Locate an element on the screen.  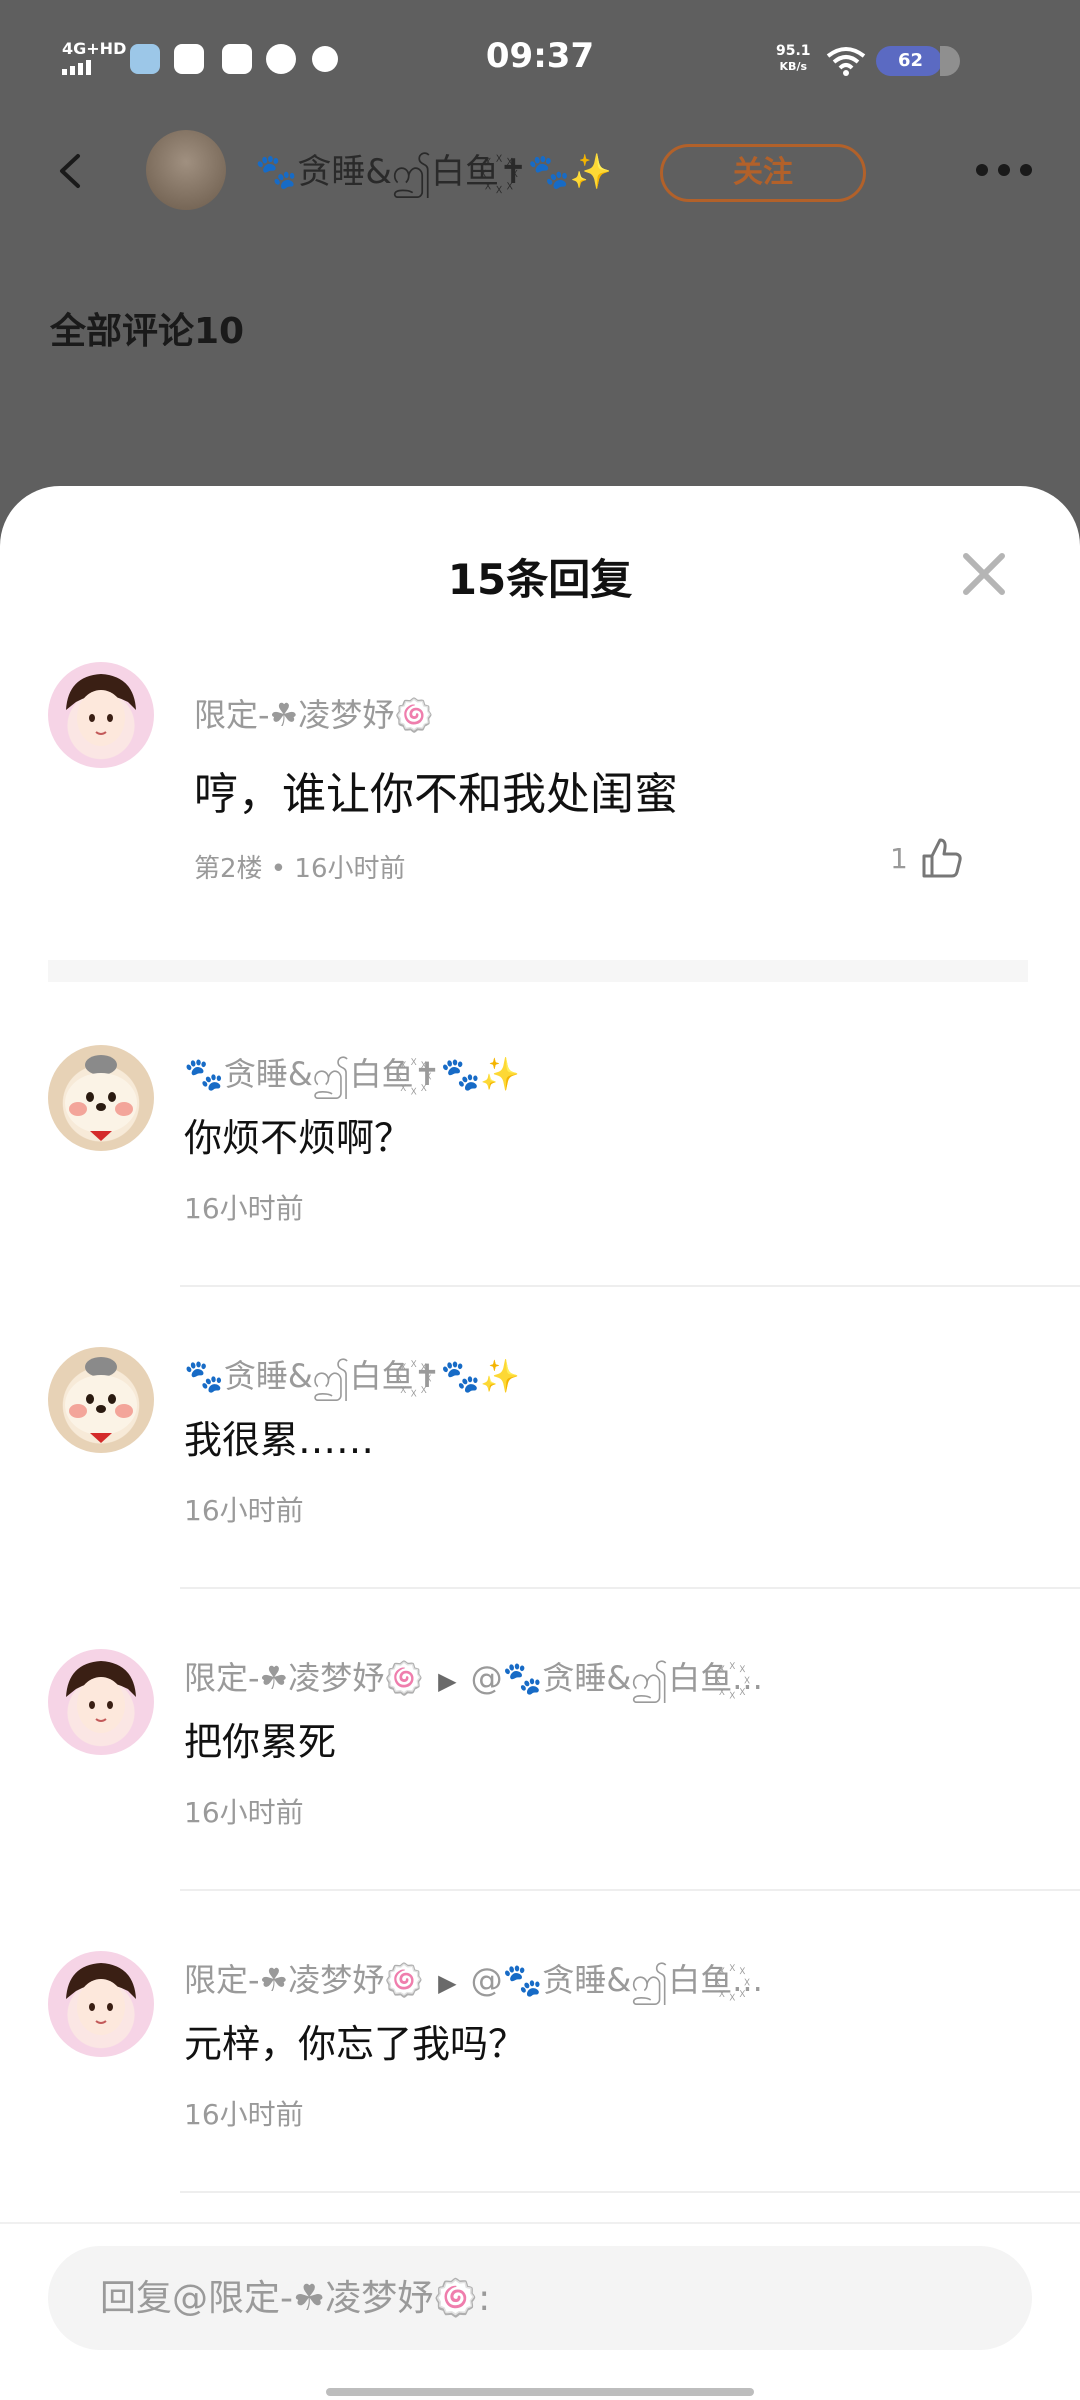
sheet-title: 15条回复 is located at coordinates (540, 579).